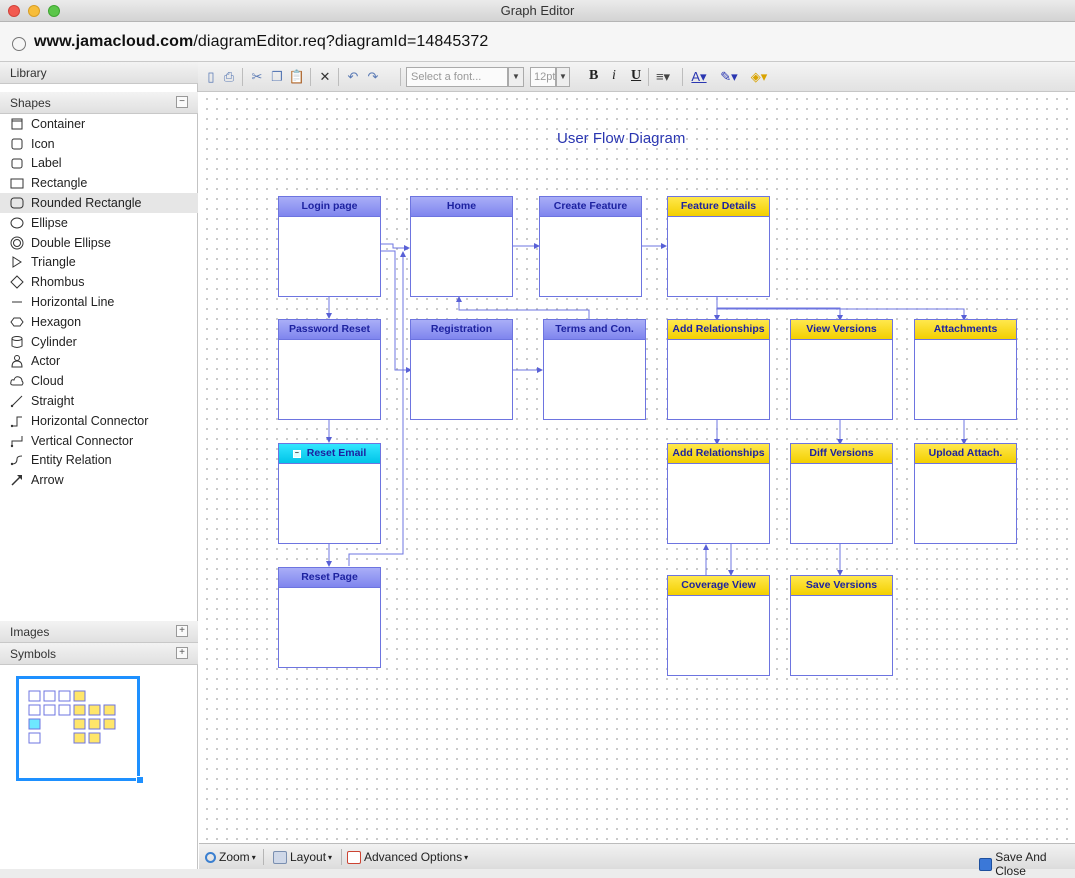 Image resolution: width=1075 pixels, height=878 pixels. Describe the element at coordinates (718, 493) in the screenshot. I see `node-add-relationships-2: Add Relationships` at that location.